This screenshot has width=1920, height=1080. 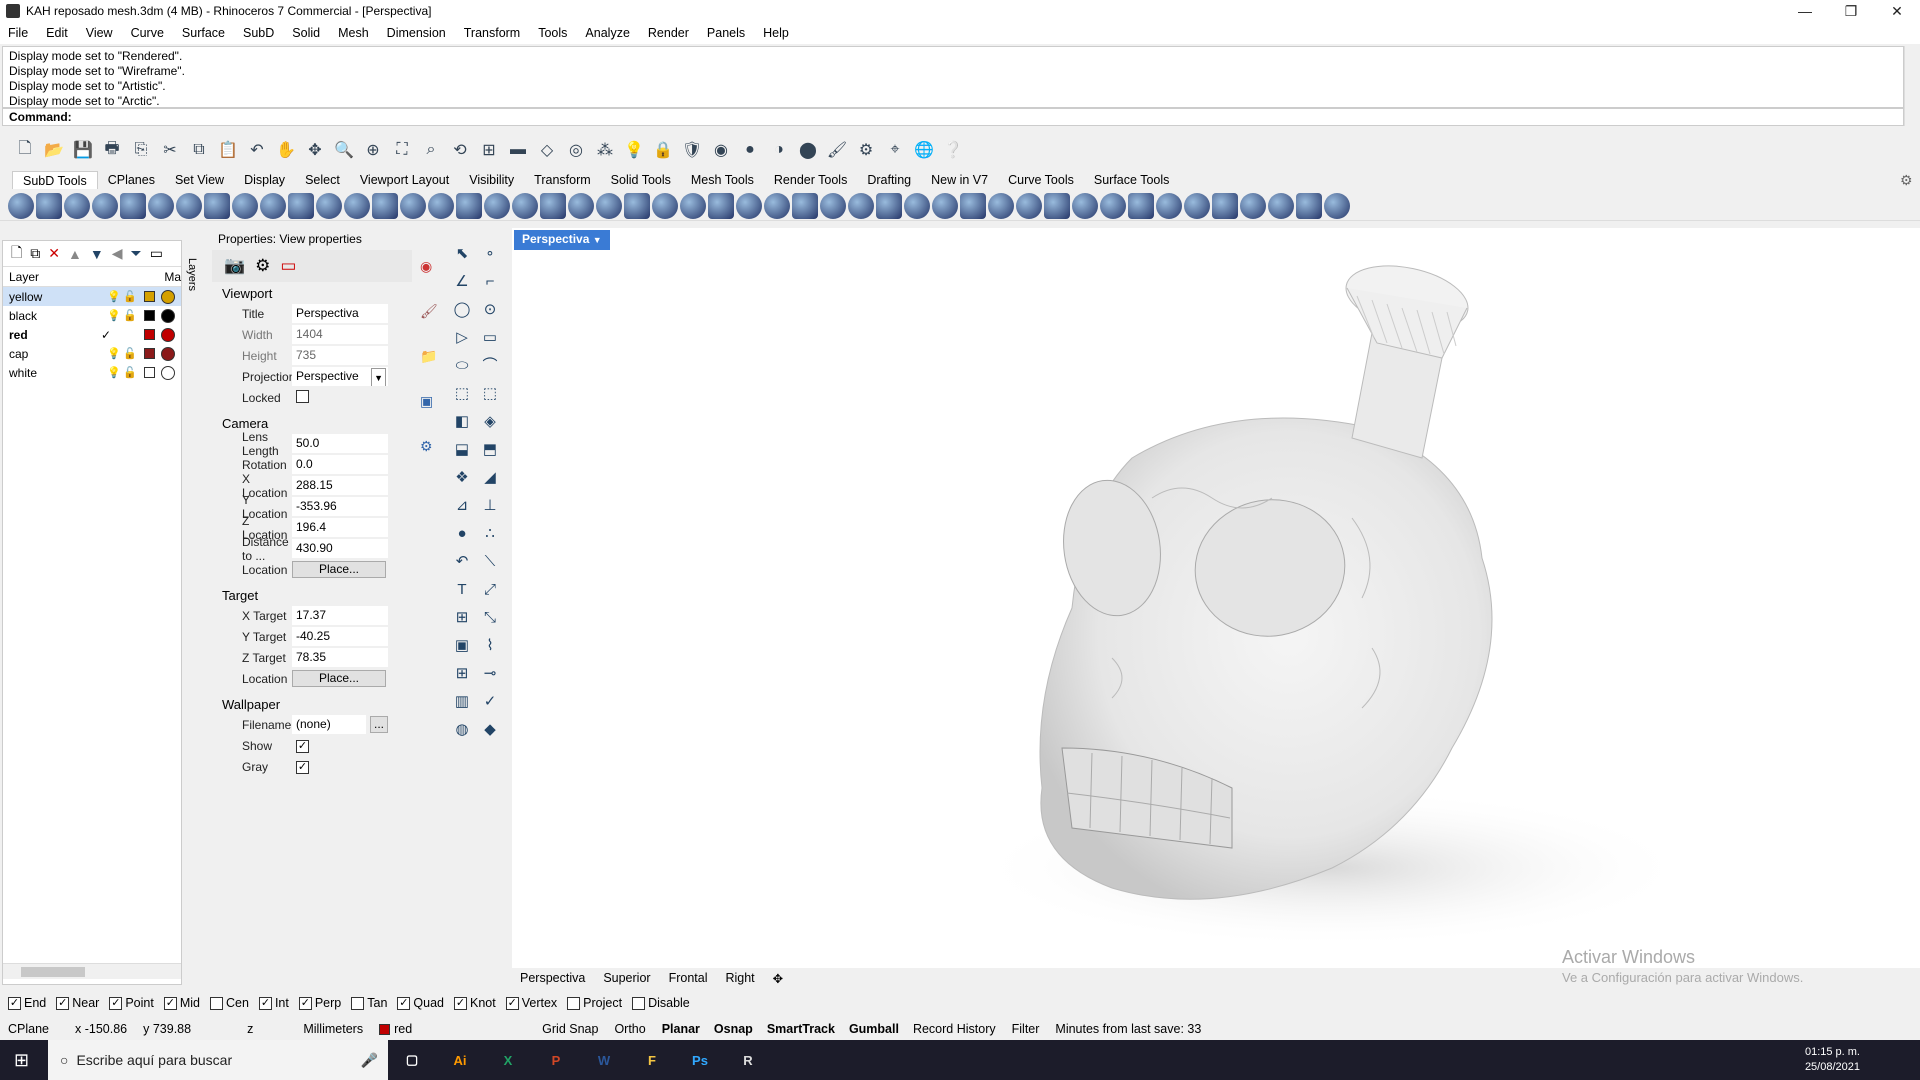 I want to click on zoom-selected-icon: ⌕, so click(x=431, y=150).